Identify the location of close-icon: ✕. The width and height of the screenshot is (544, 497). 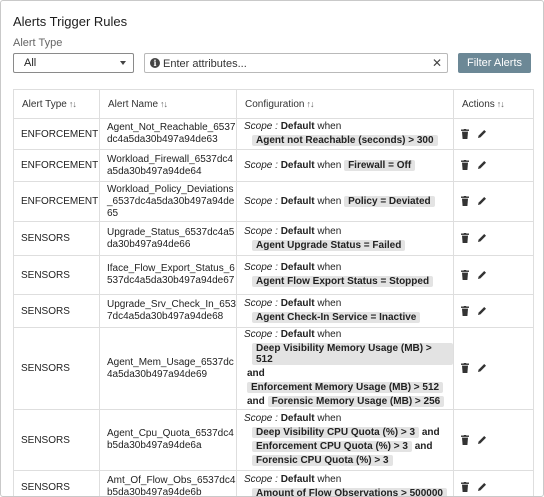
(437, 63).